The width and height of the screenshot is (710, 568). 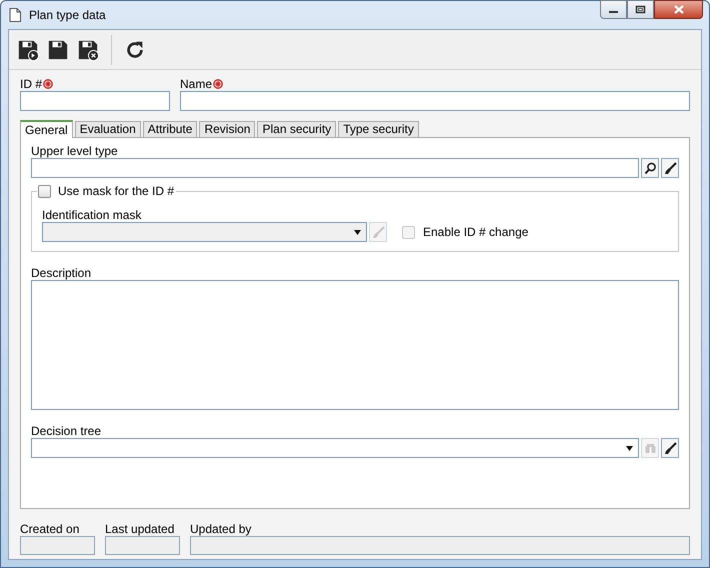 What do you see at coordinates (335, 448) in the screenshot?
I see `dropdown` at bounding box center [335, 448].